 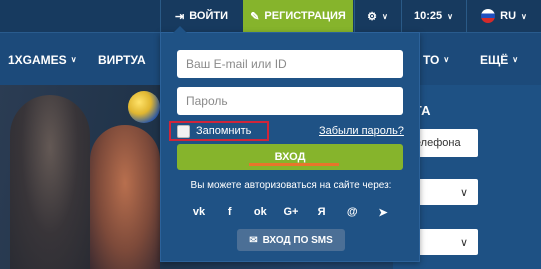 What do you see at coordinates (488, 16) in the screenshot?
I see `russia-flag-icon` at bounding box center [488, 16].